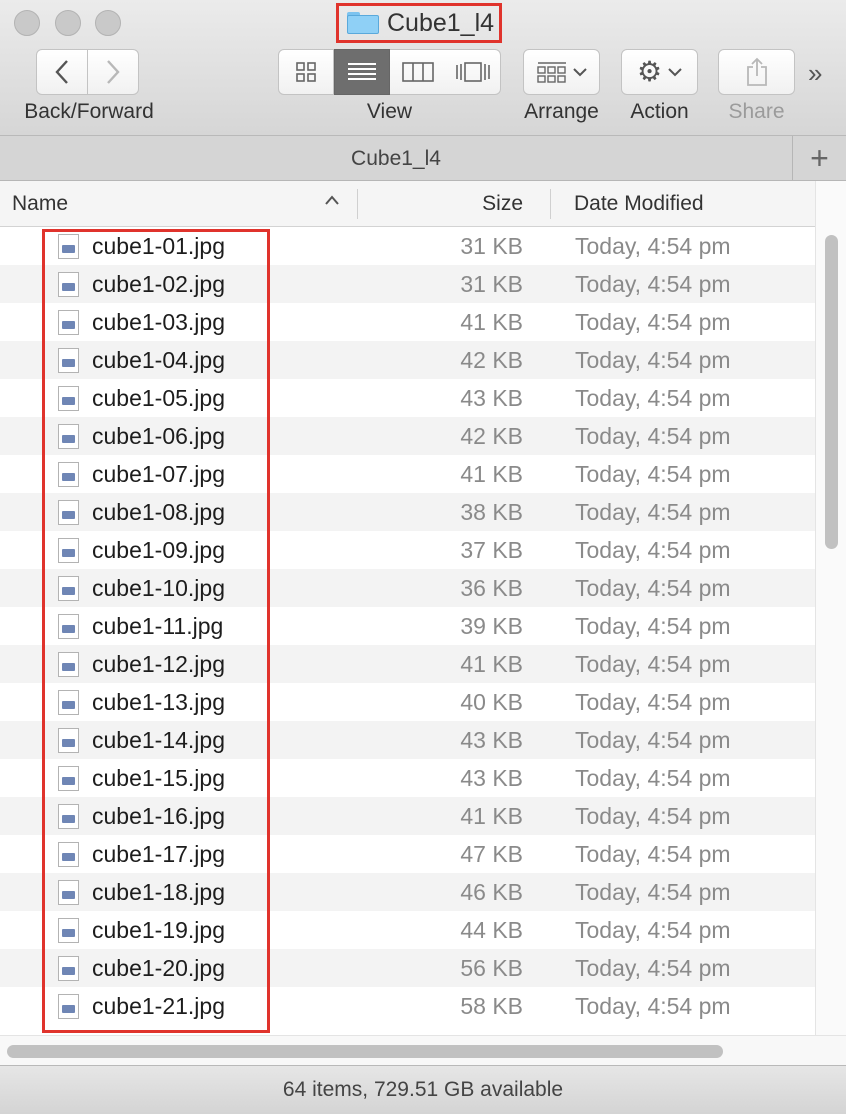 Image resolution: width=846 pixels, height=1114 pixels. I want to click on file-name: cube1-18.jpg, so click(158, 892).